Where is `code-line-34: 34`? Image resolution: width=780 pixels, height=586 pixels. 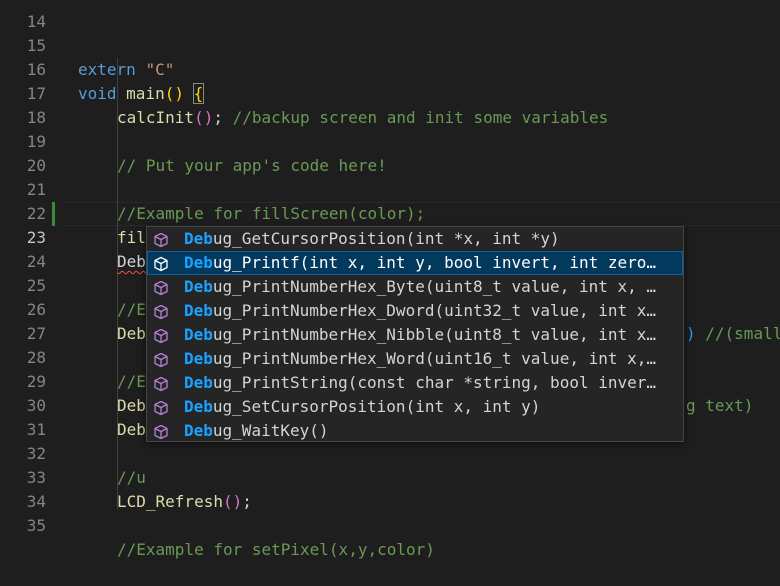
code-line-34: 34 is located at coordinates (390, 488).